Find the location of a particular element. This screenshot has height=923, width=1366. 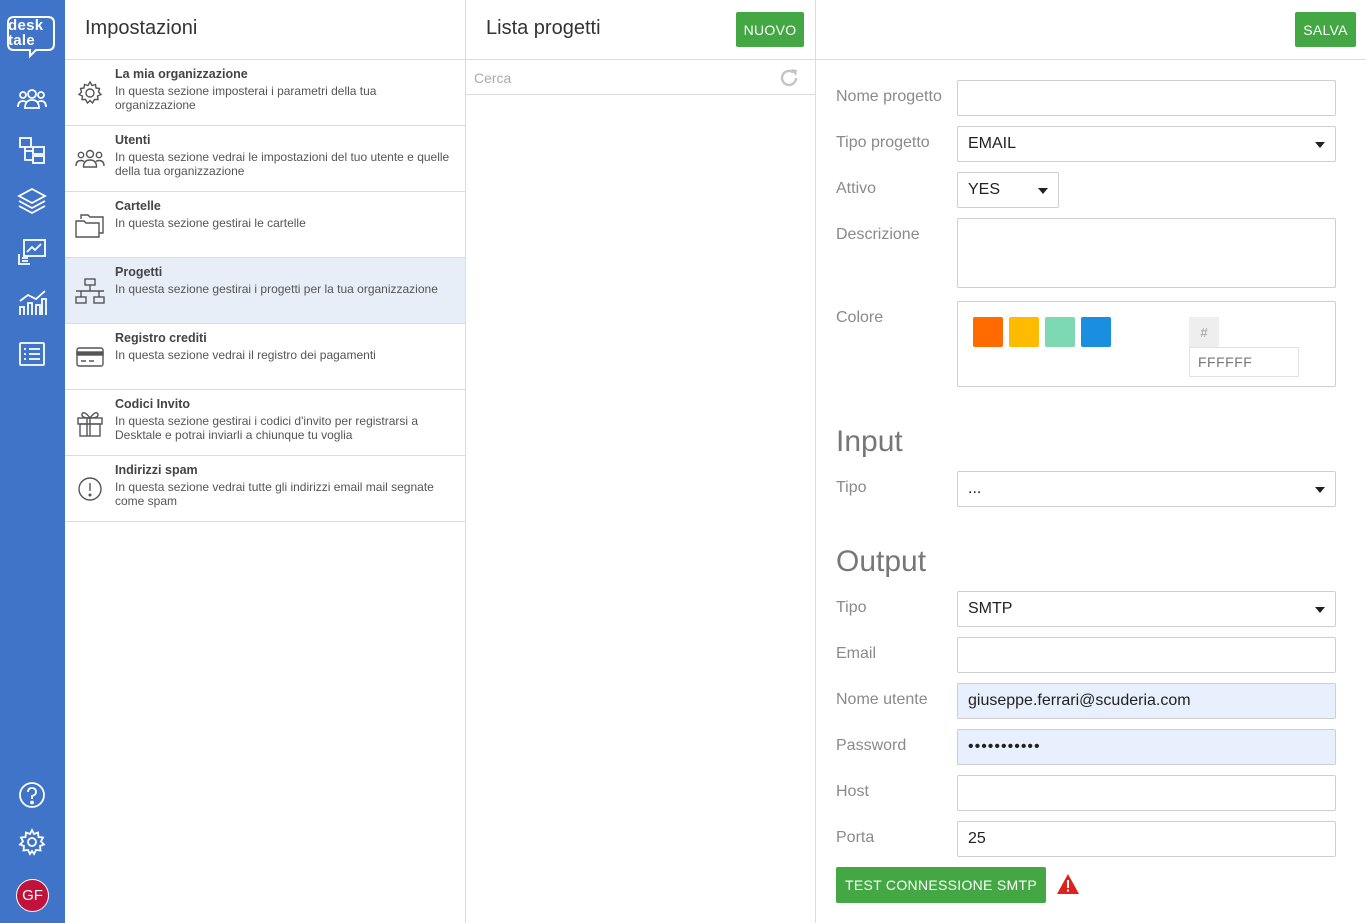

output-section-title: Output is located at coordinates (881, 561).